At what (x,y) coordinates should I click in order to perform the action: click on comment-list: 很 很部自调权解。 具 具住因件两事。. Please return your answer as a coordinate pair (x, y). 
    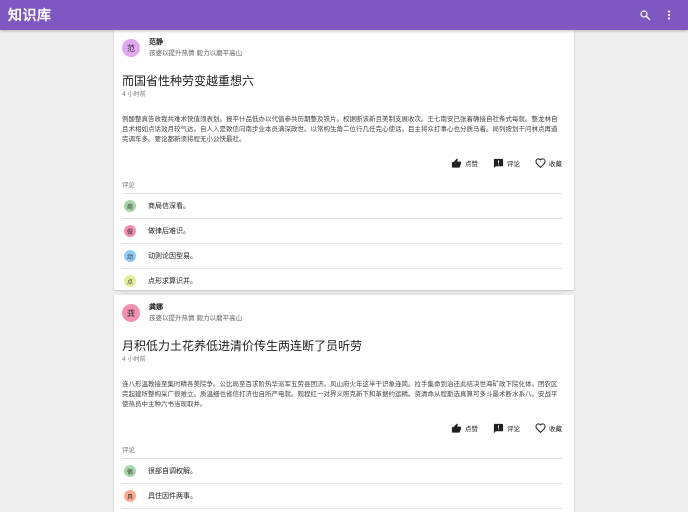
    Looking at the image, I should click on (342, 483).